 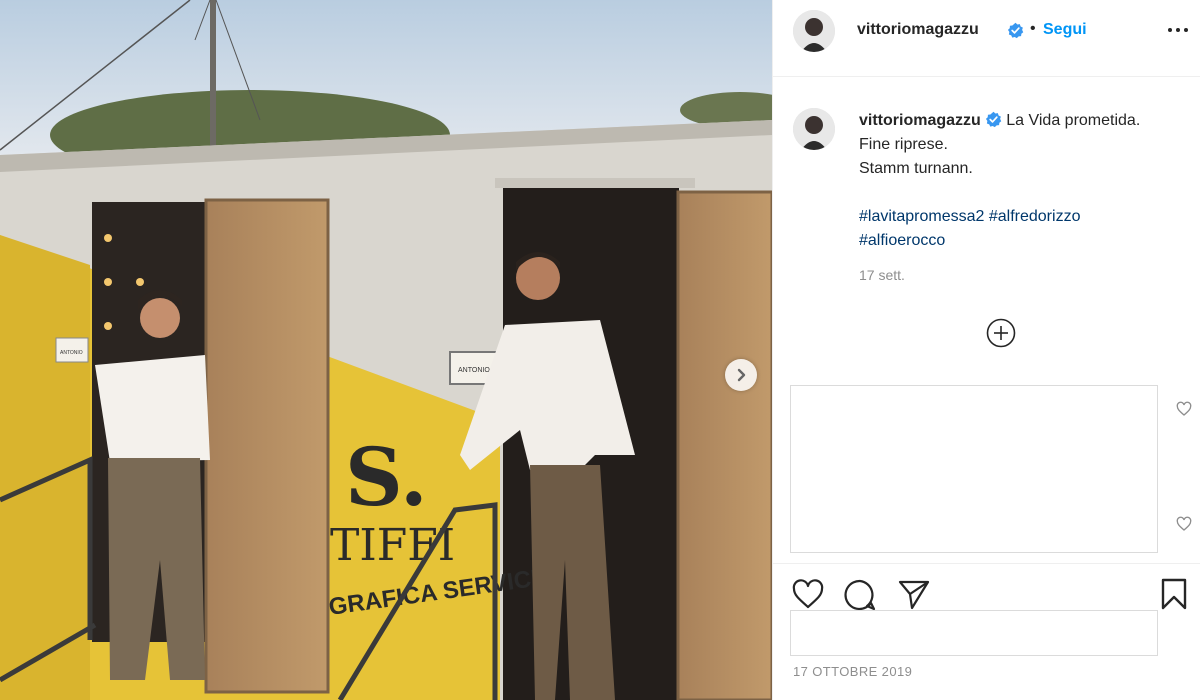 What do you see at coordinates (903, 144) in the screenshot?
I see `caption-line-2: Fine riprese.` at bounding box center [903, 144].